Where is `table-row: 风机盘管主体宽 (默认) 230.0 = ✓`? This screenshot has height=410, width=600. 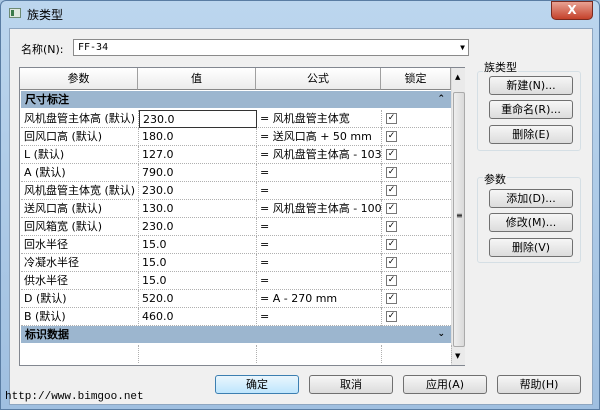
table-row: 风机盘管主体宽 (默认) 230.0 = ✓ is located at coordinates (236, 191).